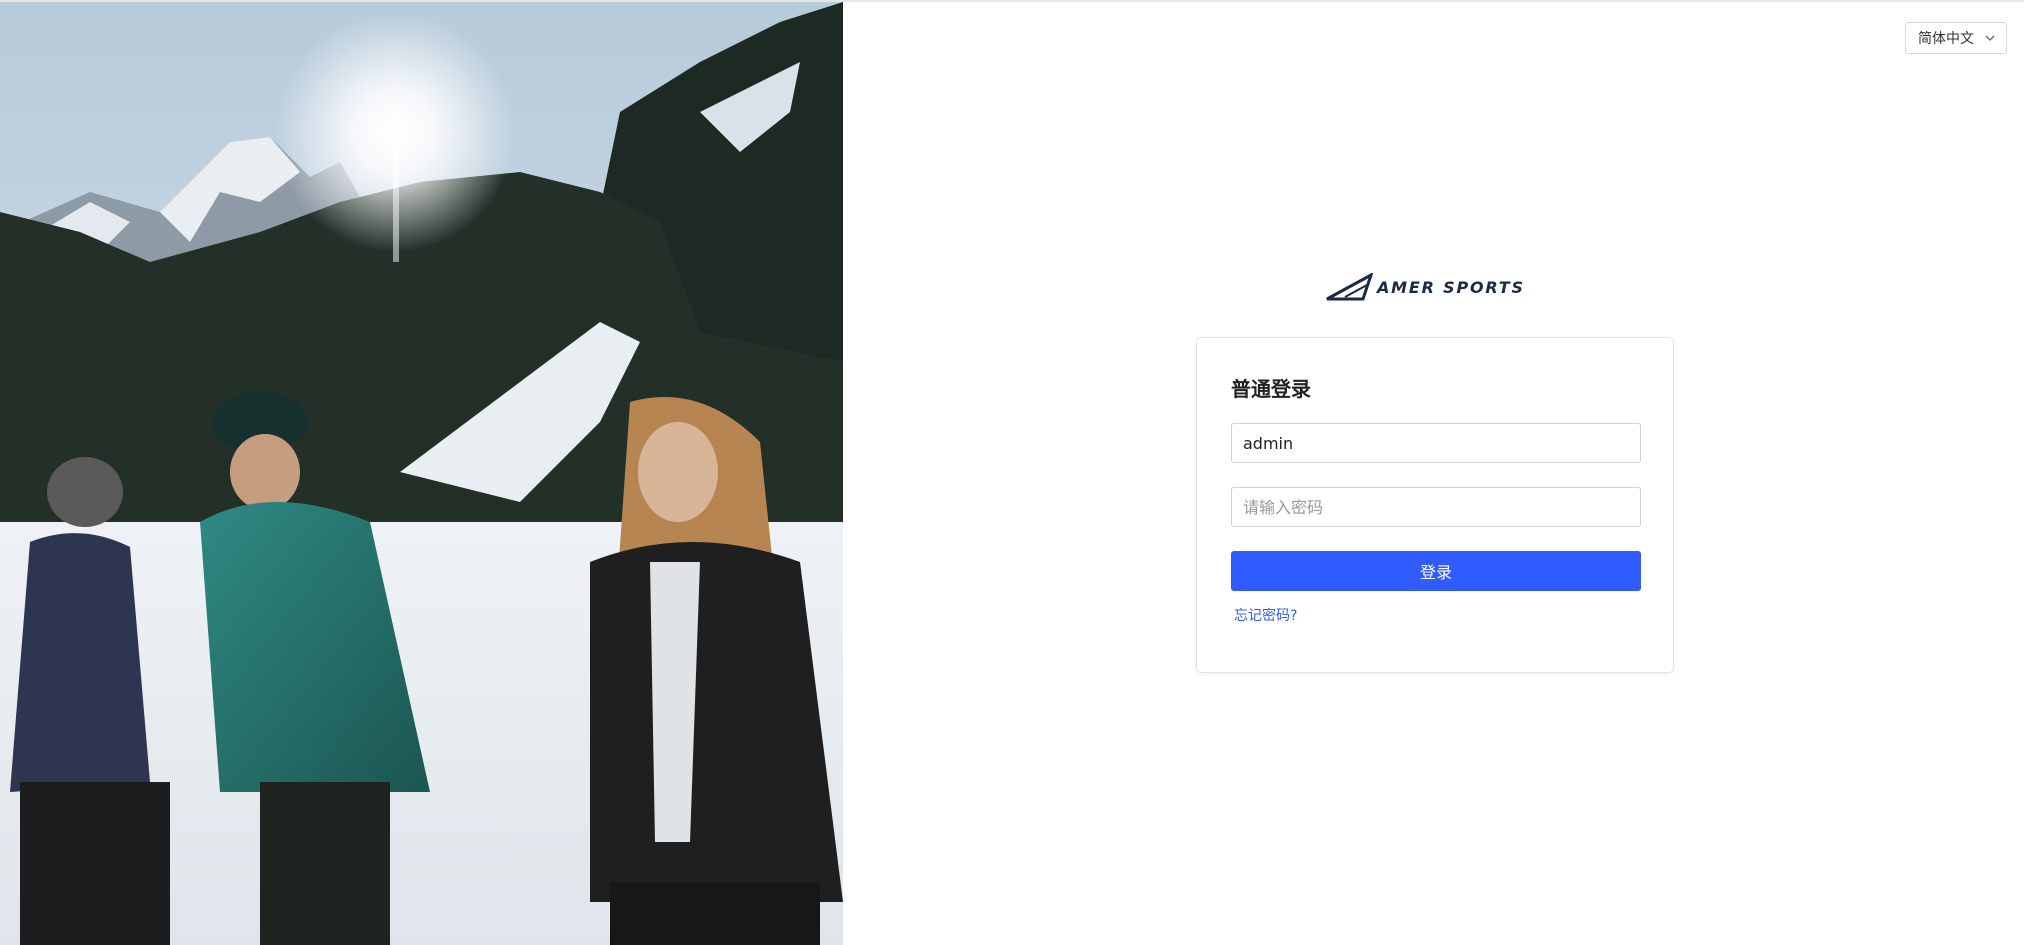  Describe the element at coordinates (1990, 38) in the screenshot. I see `chevron-down-icon` at that location.